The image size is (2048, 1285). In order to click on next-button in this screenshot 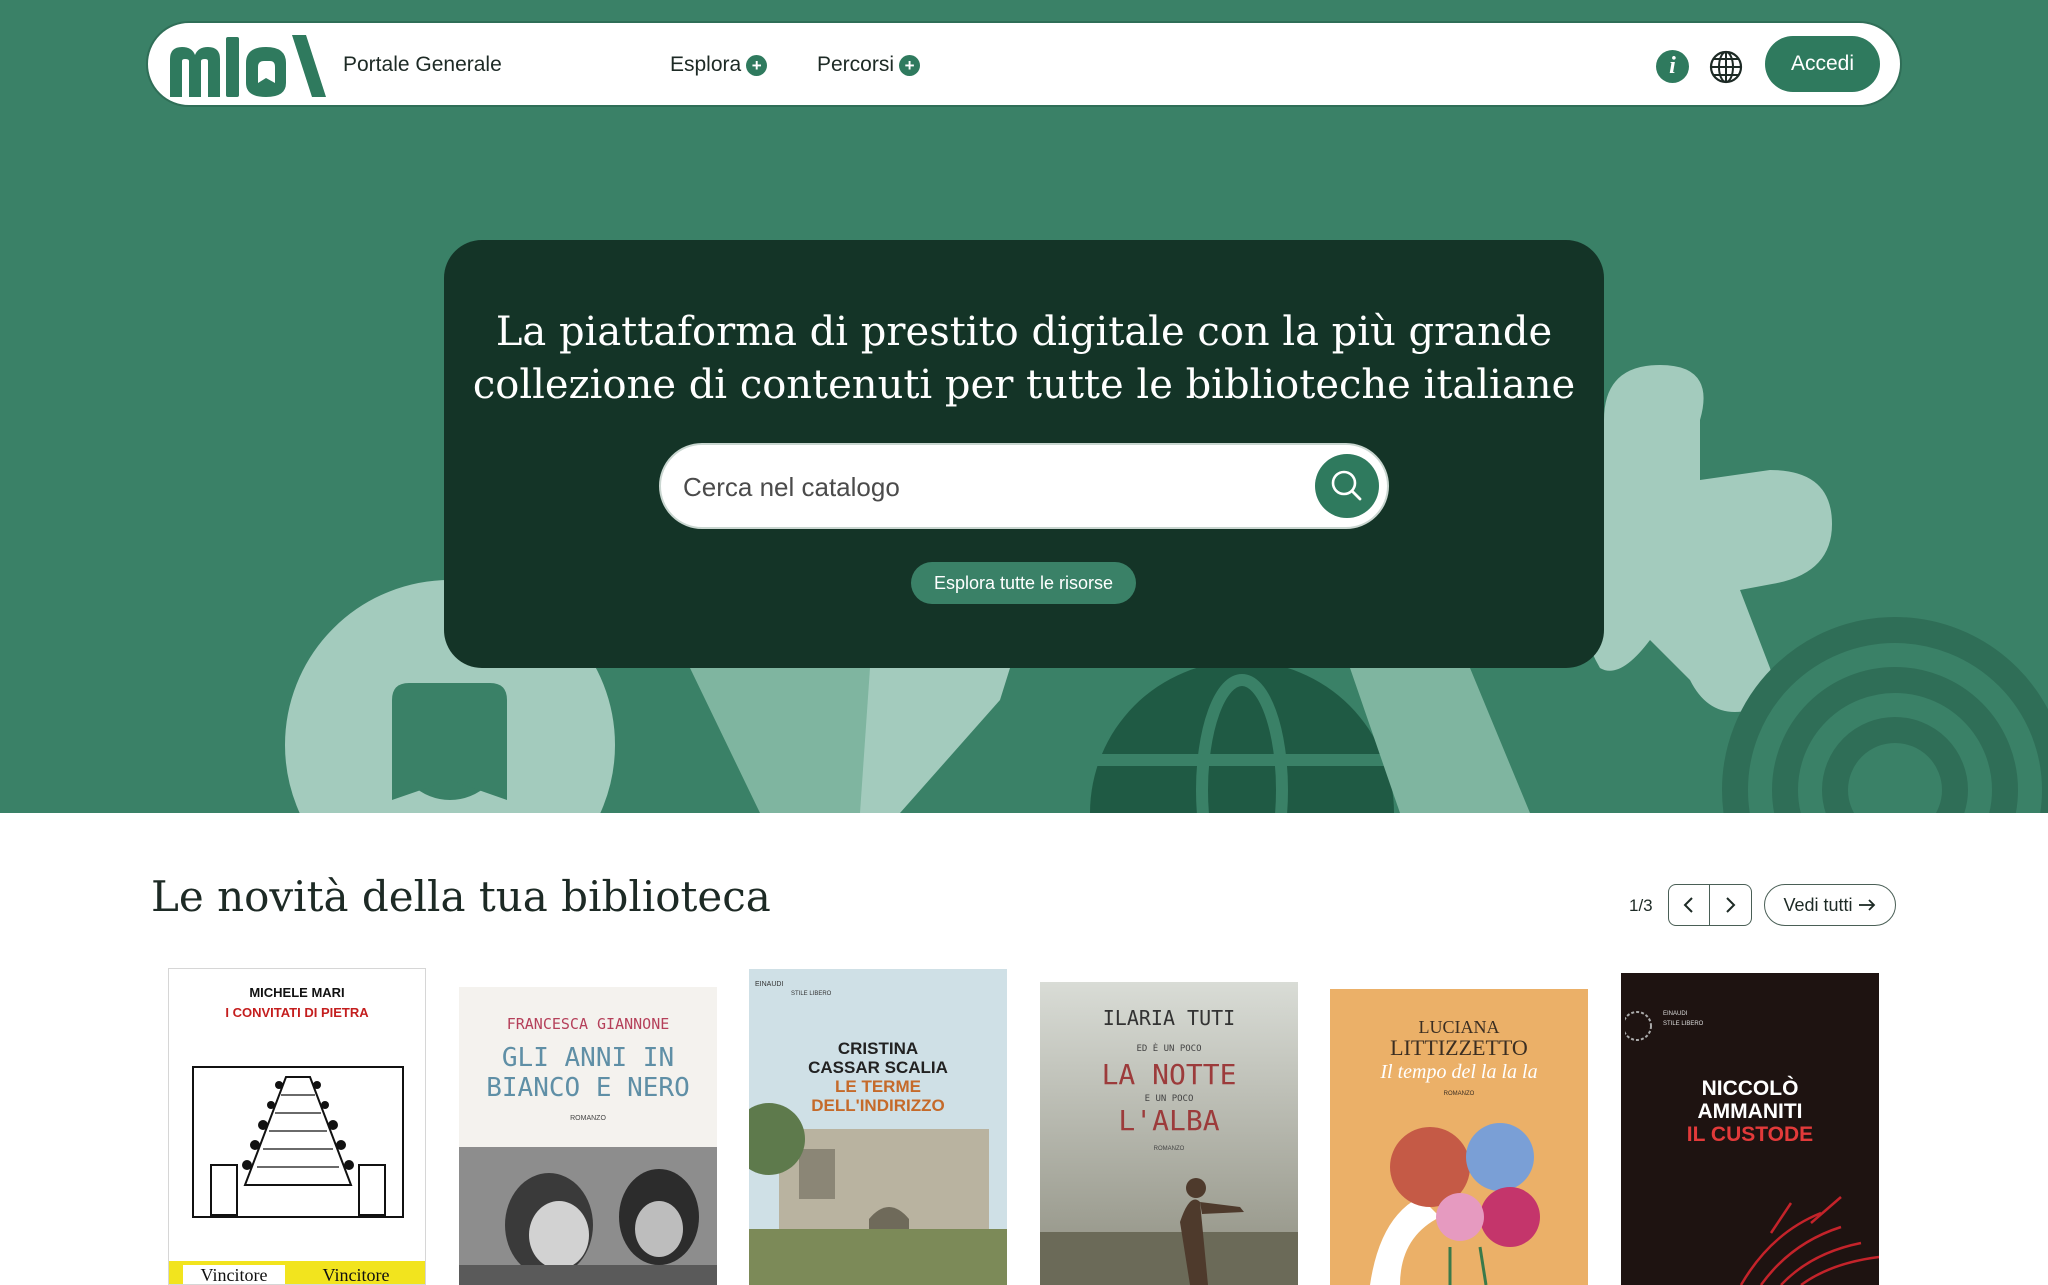, I will do `click(1731, 905)`.